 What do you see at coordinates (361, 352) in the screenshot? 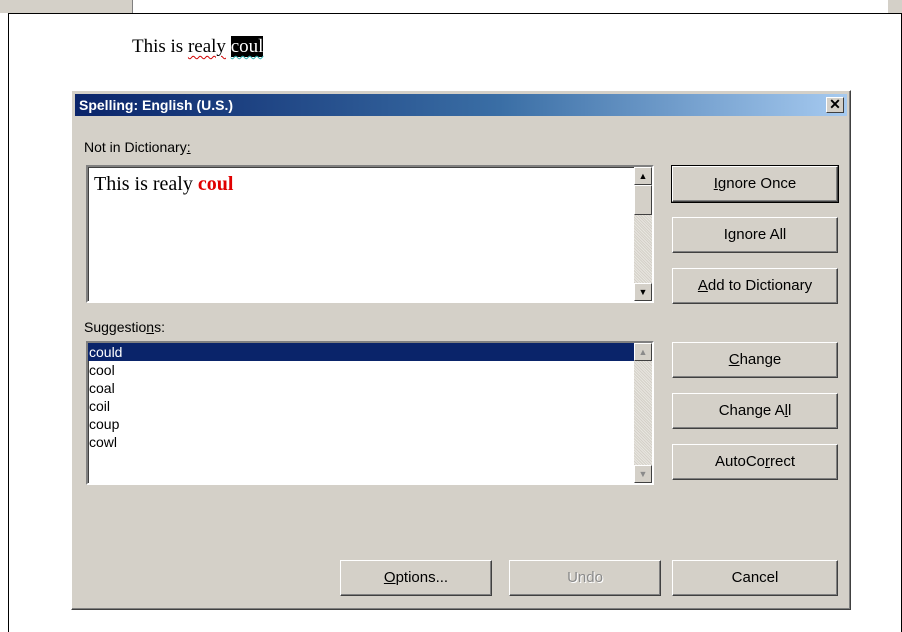
I see `suggestion-item: could` at bounding box center [361, 352].